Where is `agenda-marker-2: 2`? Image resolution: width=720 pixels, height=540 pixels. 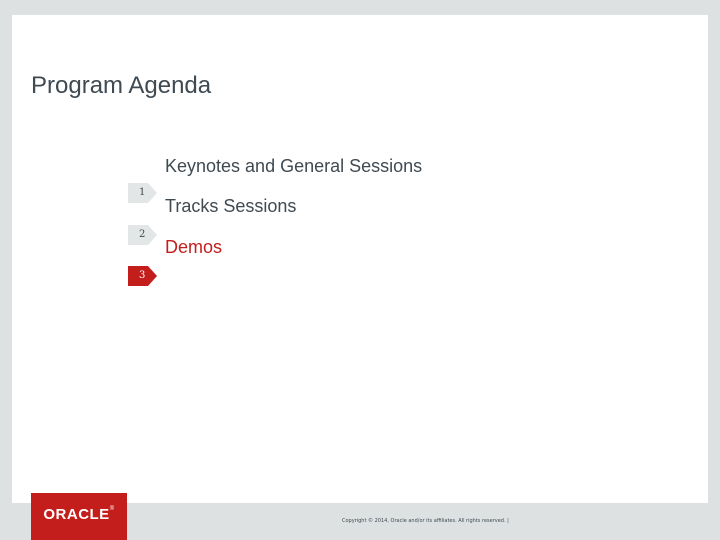
agenda-marker-2: 2 is located at coordinates (142, 235).